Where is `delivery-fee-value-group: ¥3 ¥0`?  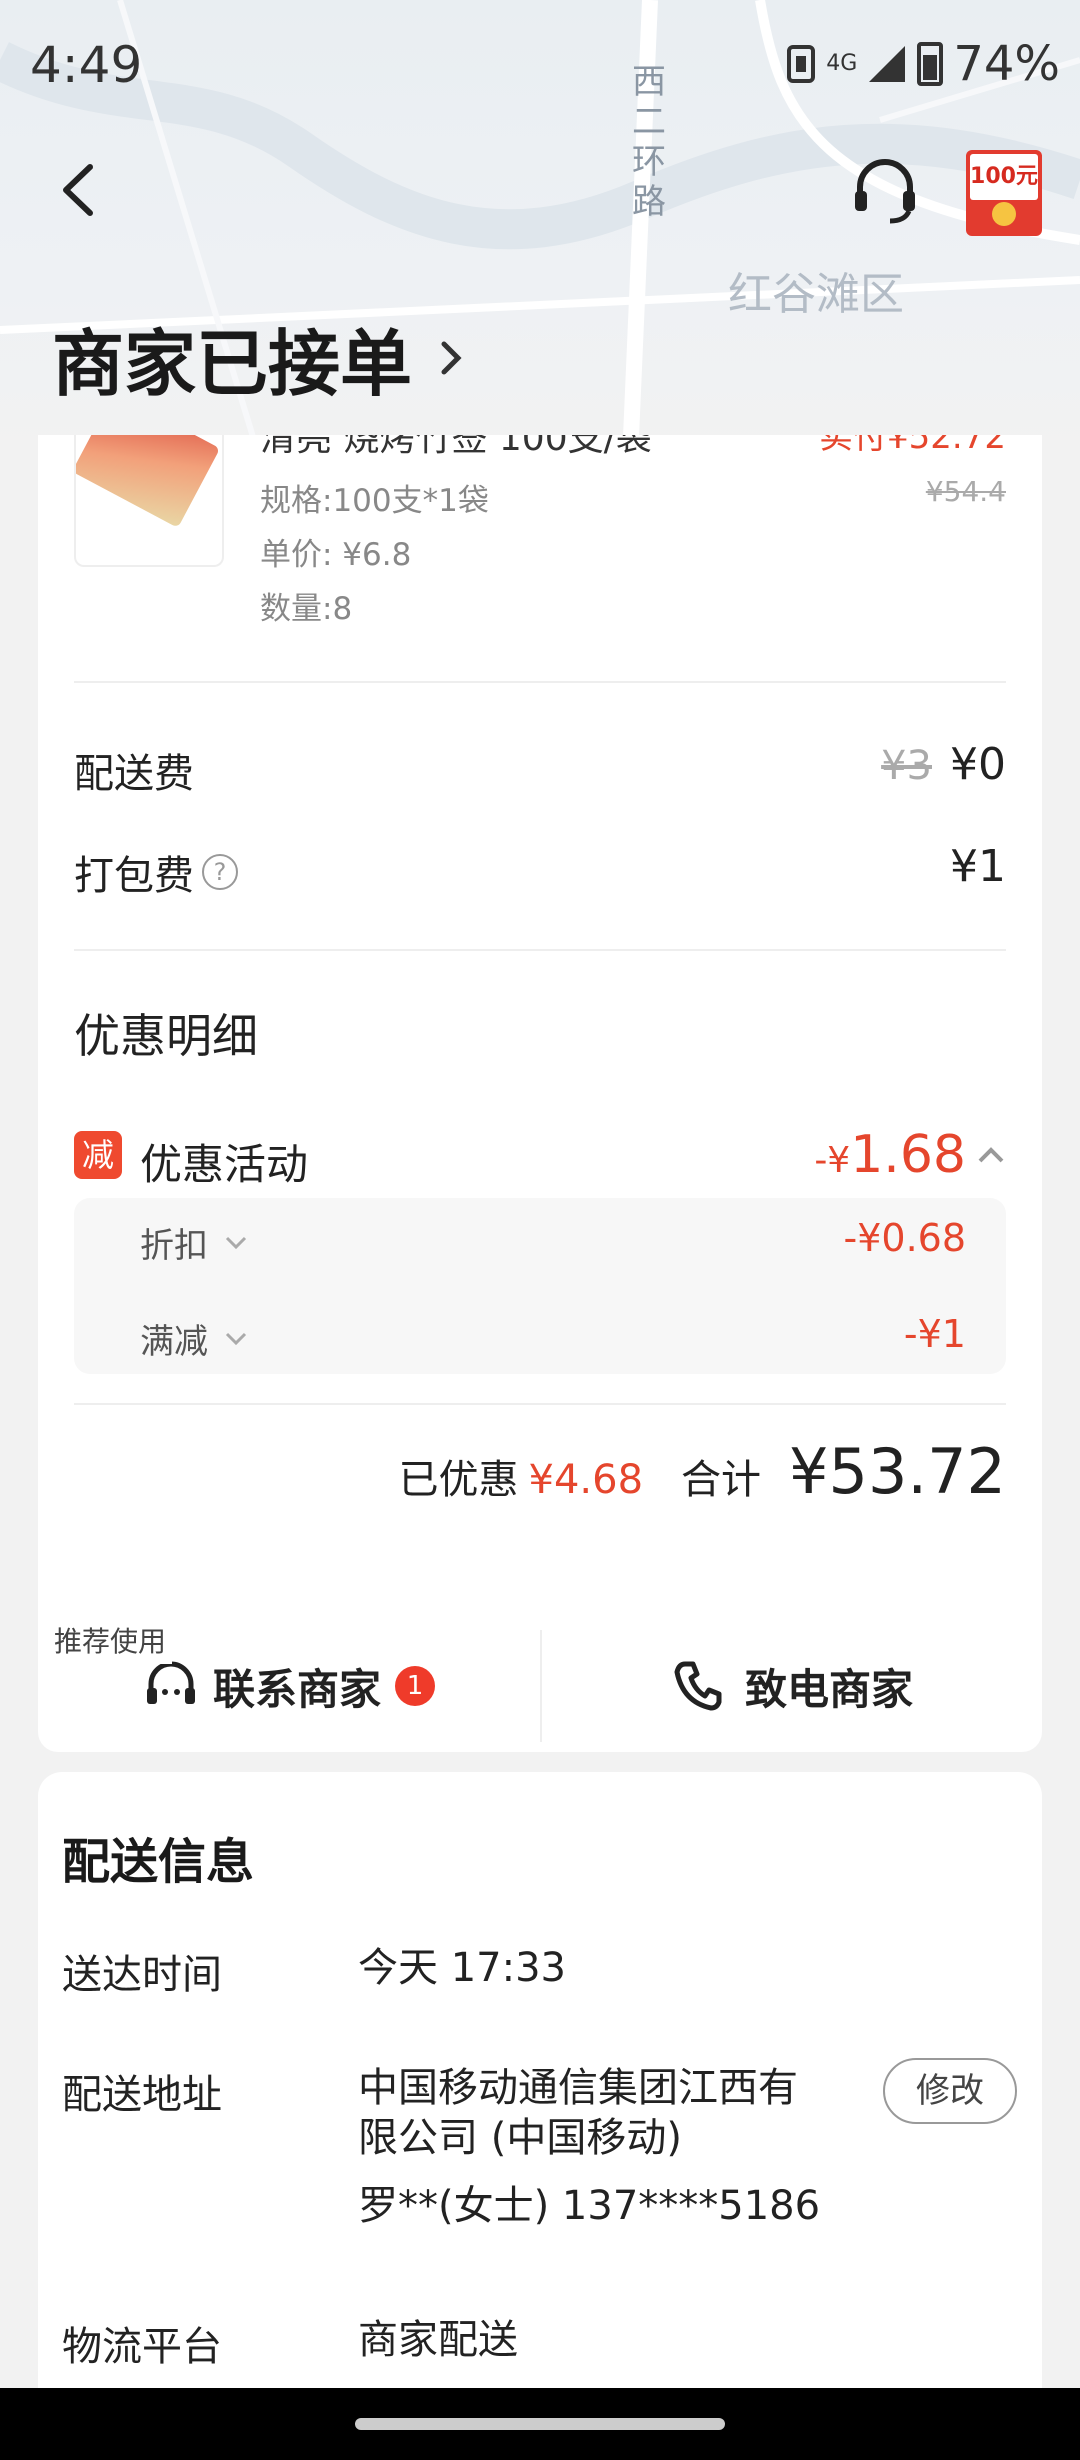 delivery-fee-value-group: ¥3 ¥0 is located at coordinates (943, 764).